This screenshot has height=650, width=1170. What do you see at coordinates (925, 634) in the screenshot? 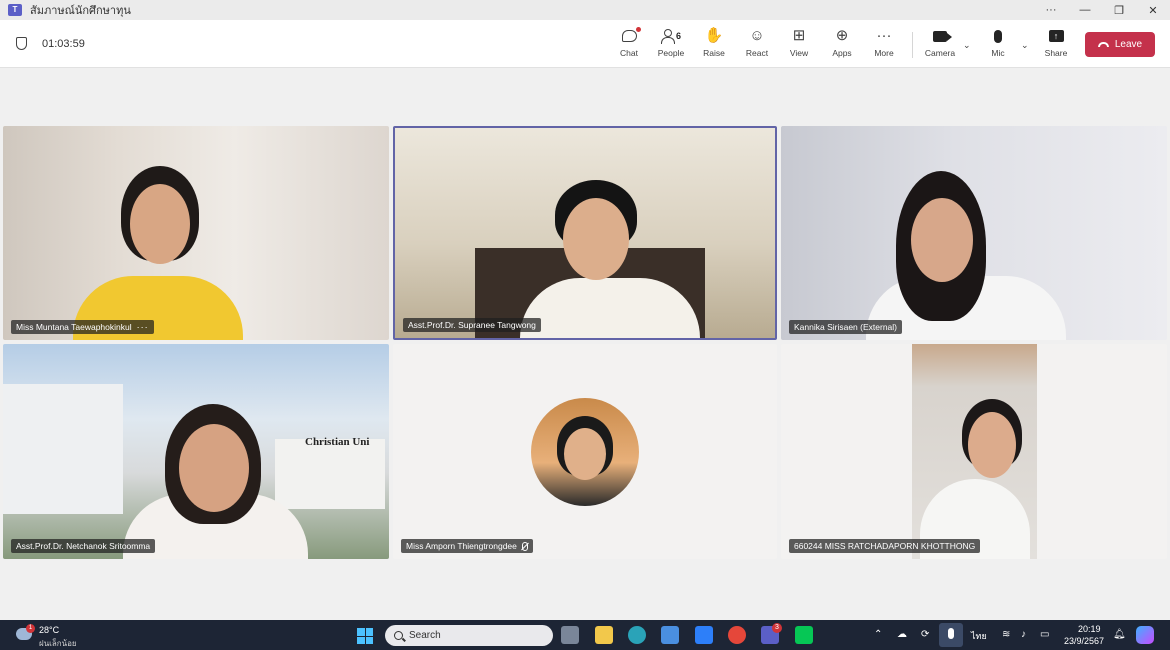
I see `sync-icon: ⟳` at bounding box center [925, 634].